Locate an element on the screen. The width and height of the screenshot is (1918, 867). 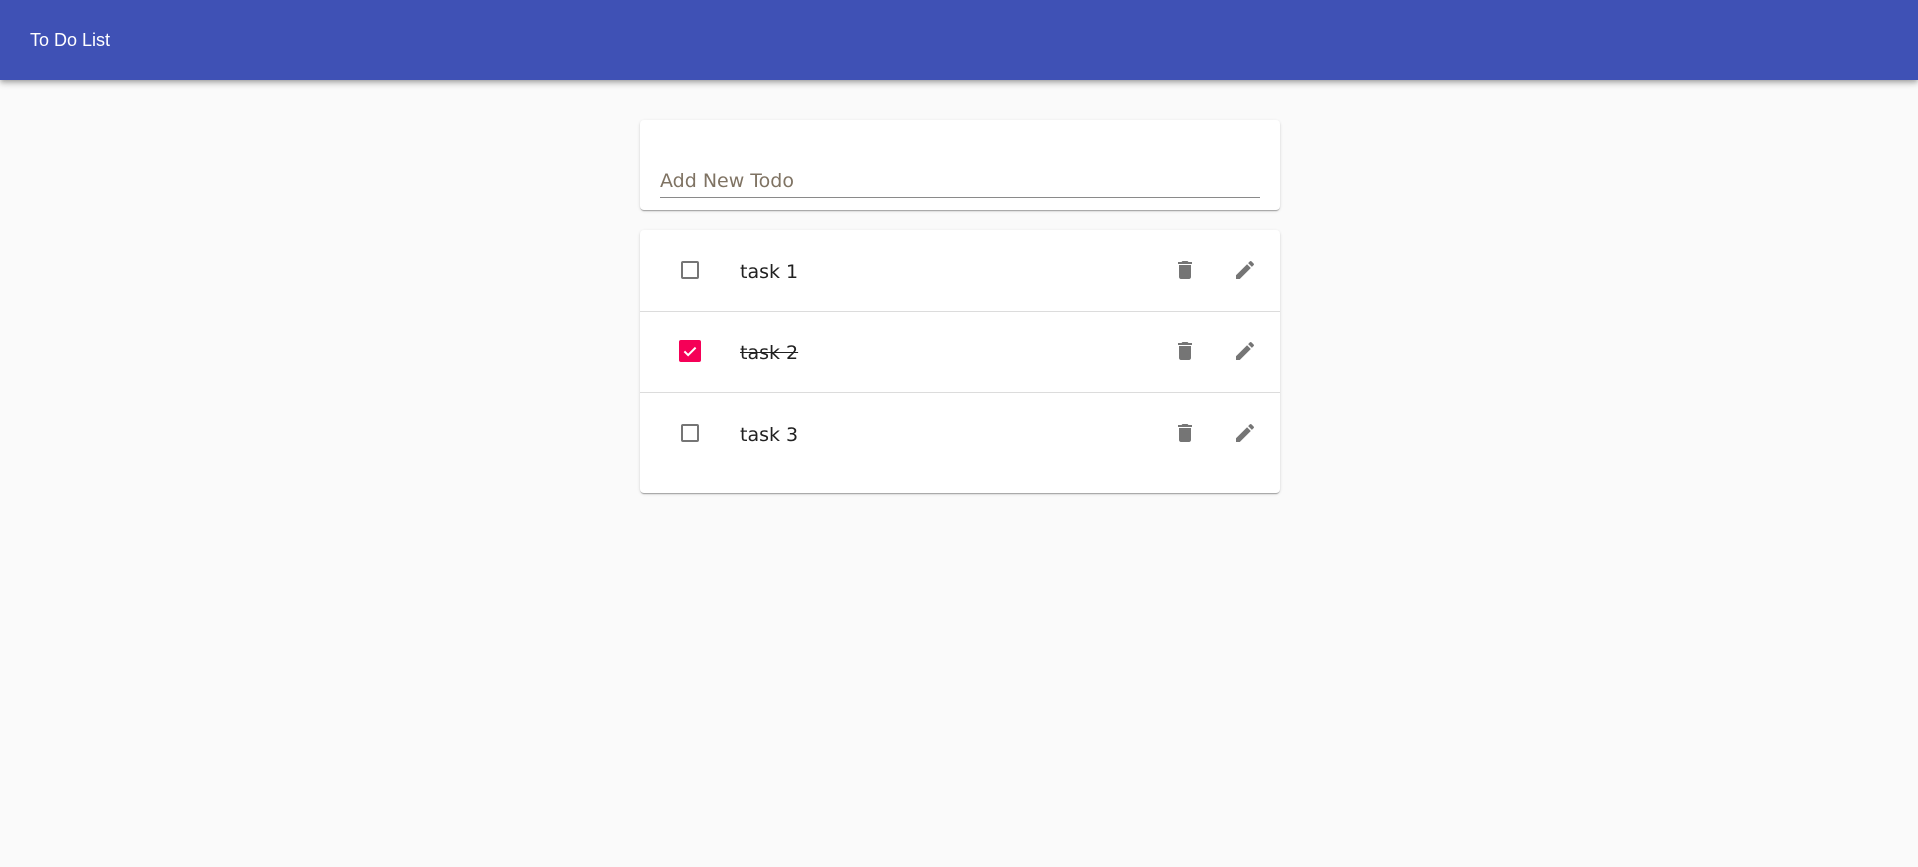
new-todo-card is located at coordinates (960, 165).